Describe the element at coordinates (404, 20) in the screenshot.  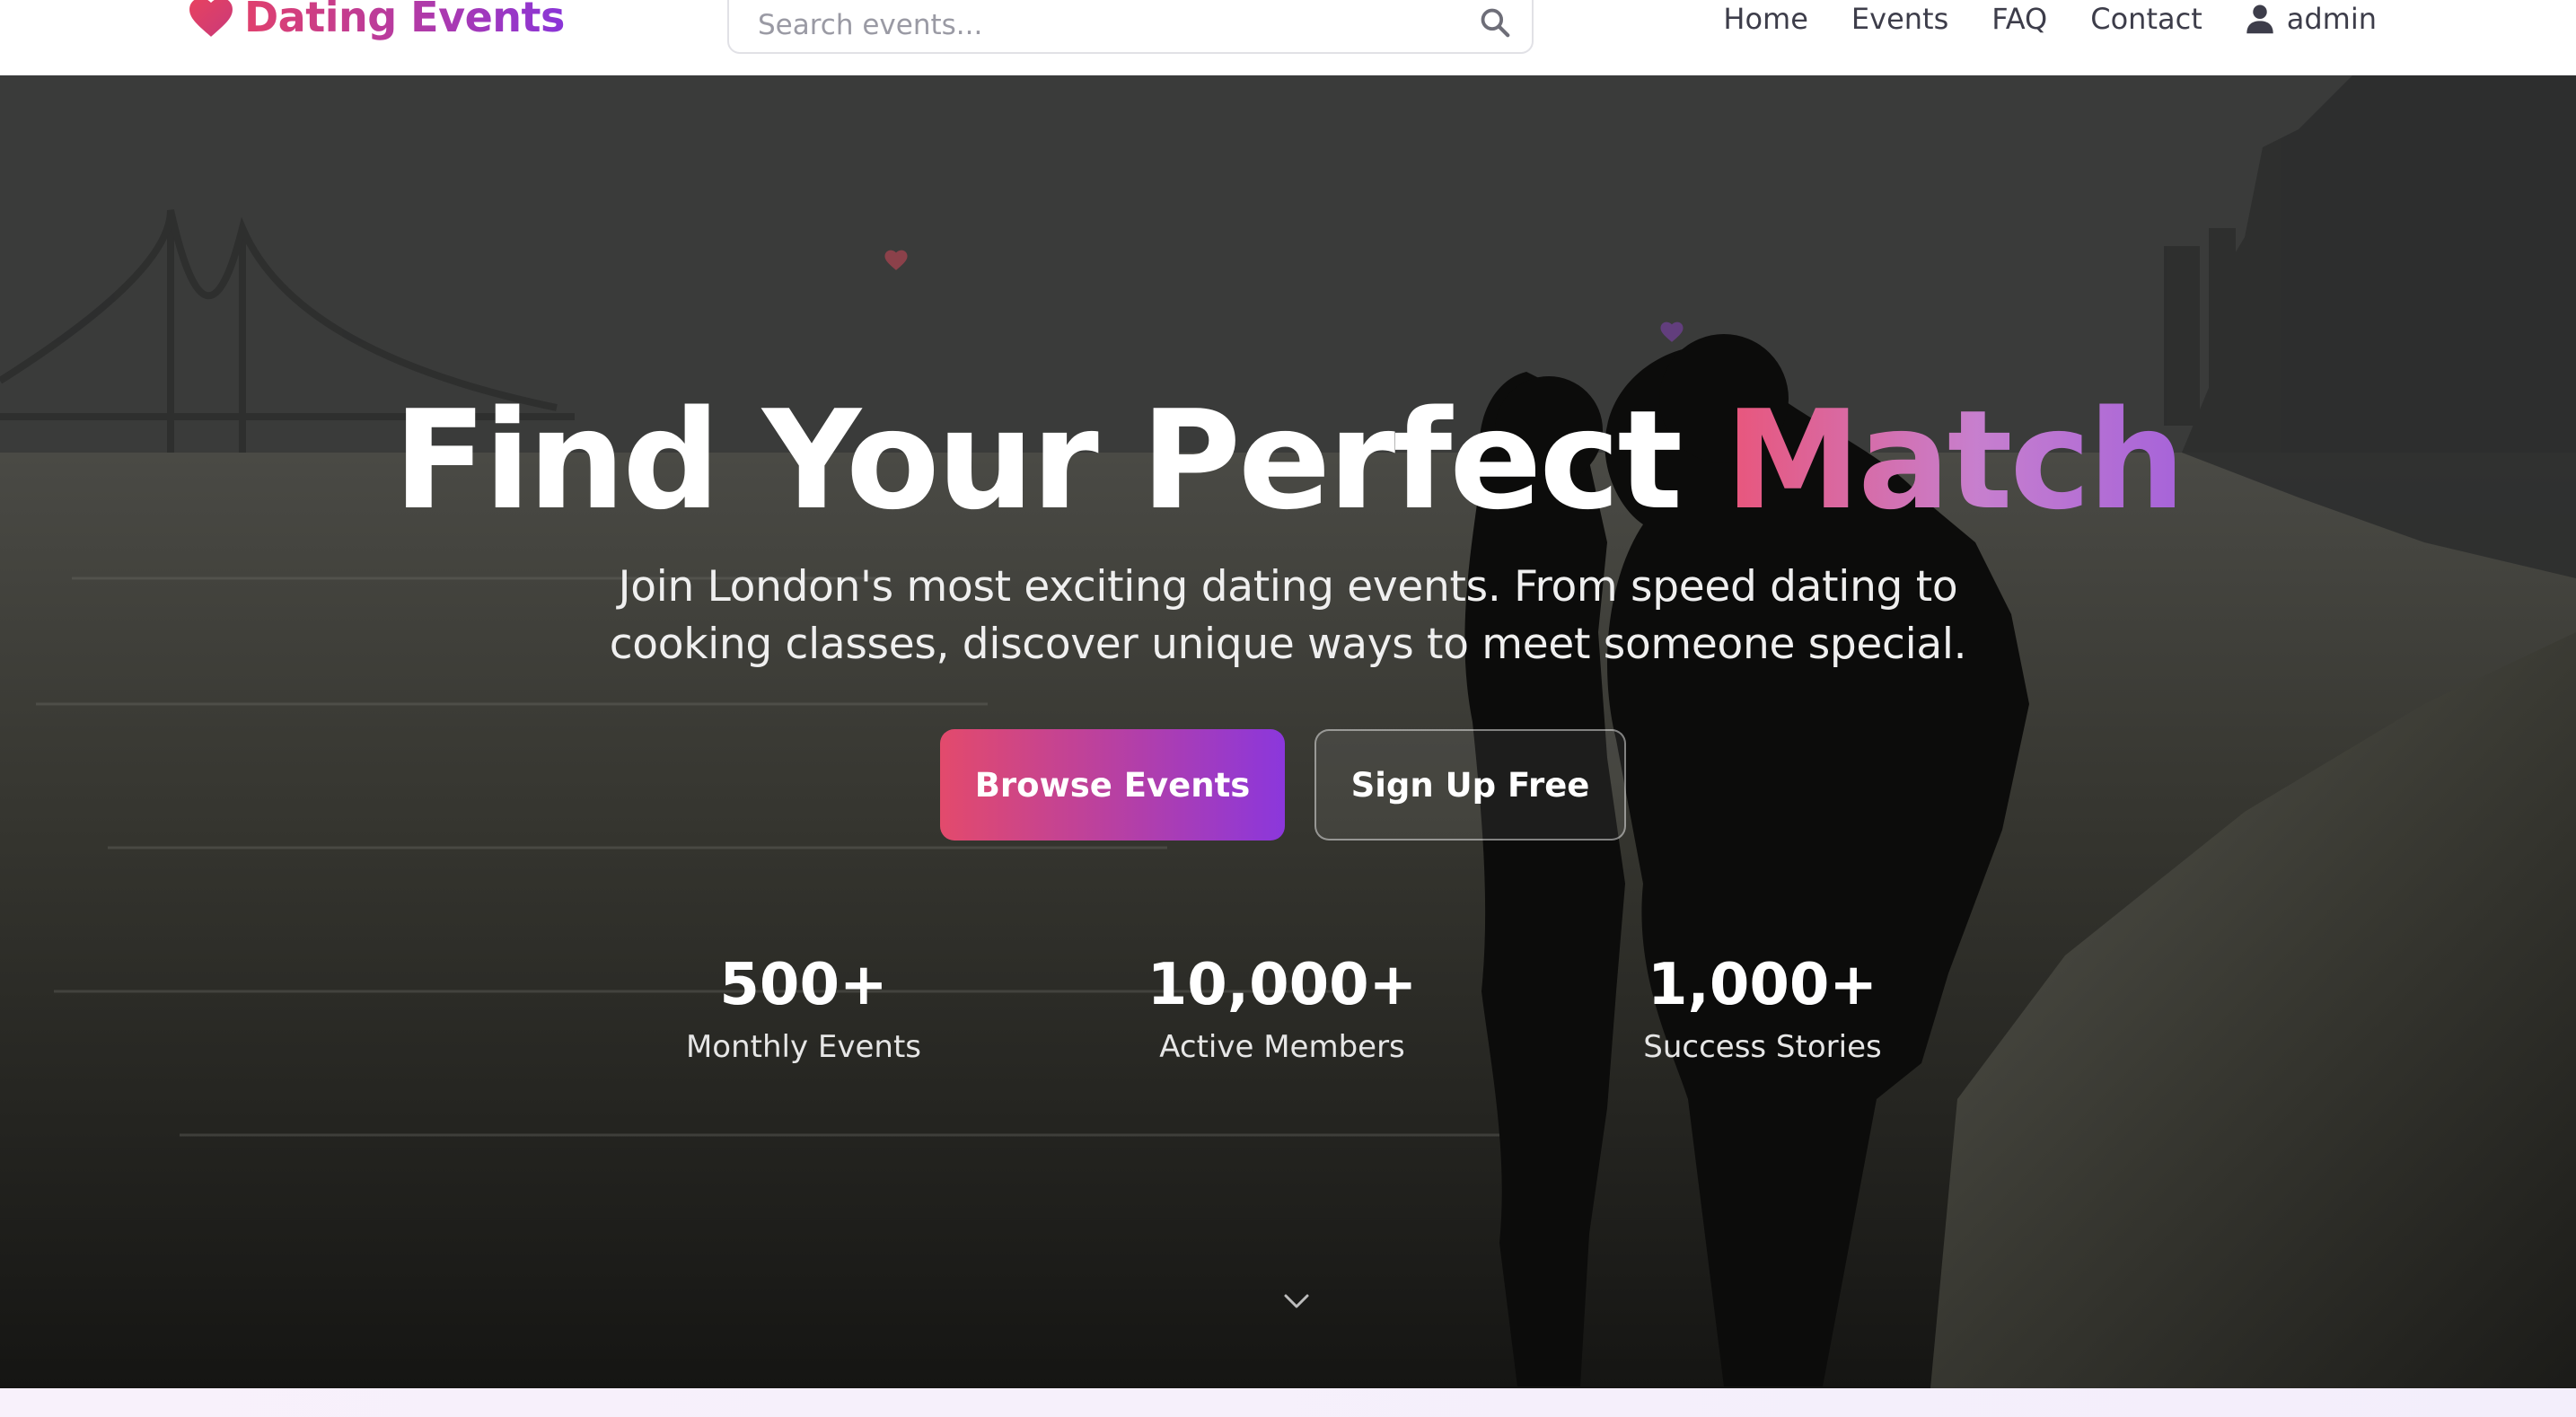
I see `brand-name: Dating Events` at that location.